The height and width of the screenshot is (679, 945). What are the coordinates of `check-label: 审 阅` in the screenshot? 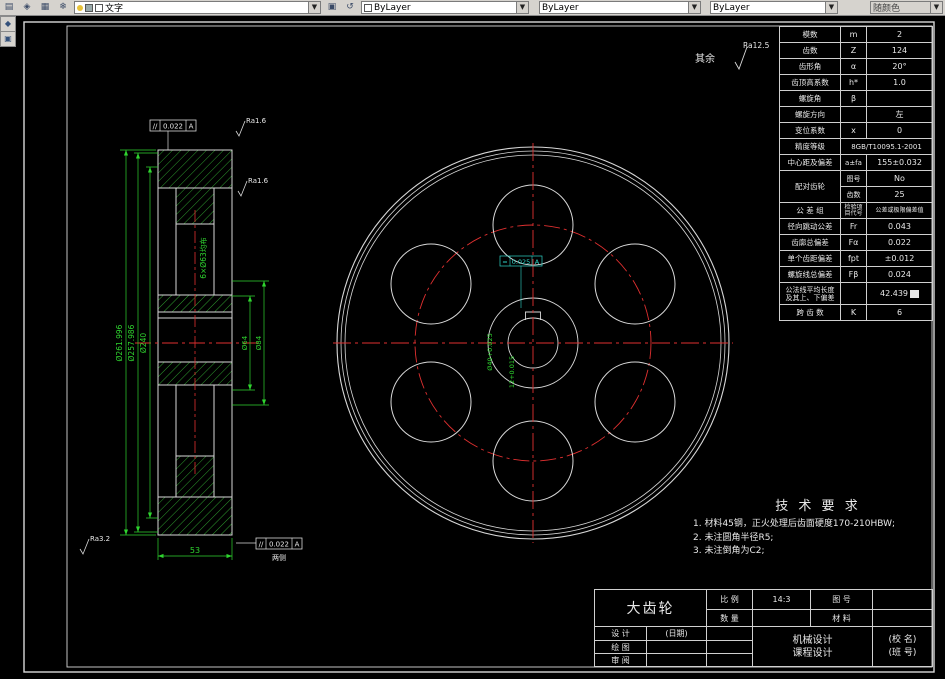 It's located at (620, 660).